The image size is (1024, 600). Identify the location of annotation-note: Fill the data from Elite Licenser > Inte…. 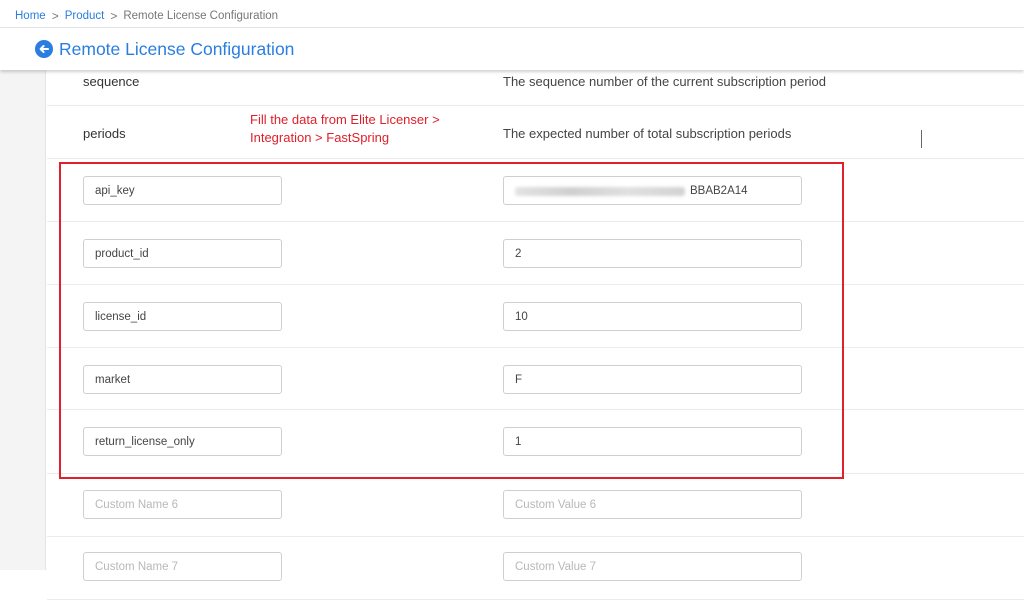
(345, 128).